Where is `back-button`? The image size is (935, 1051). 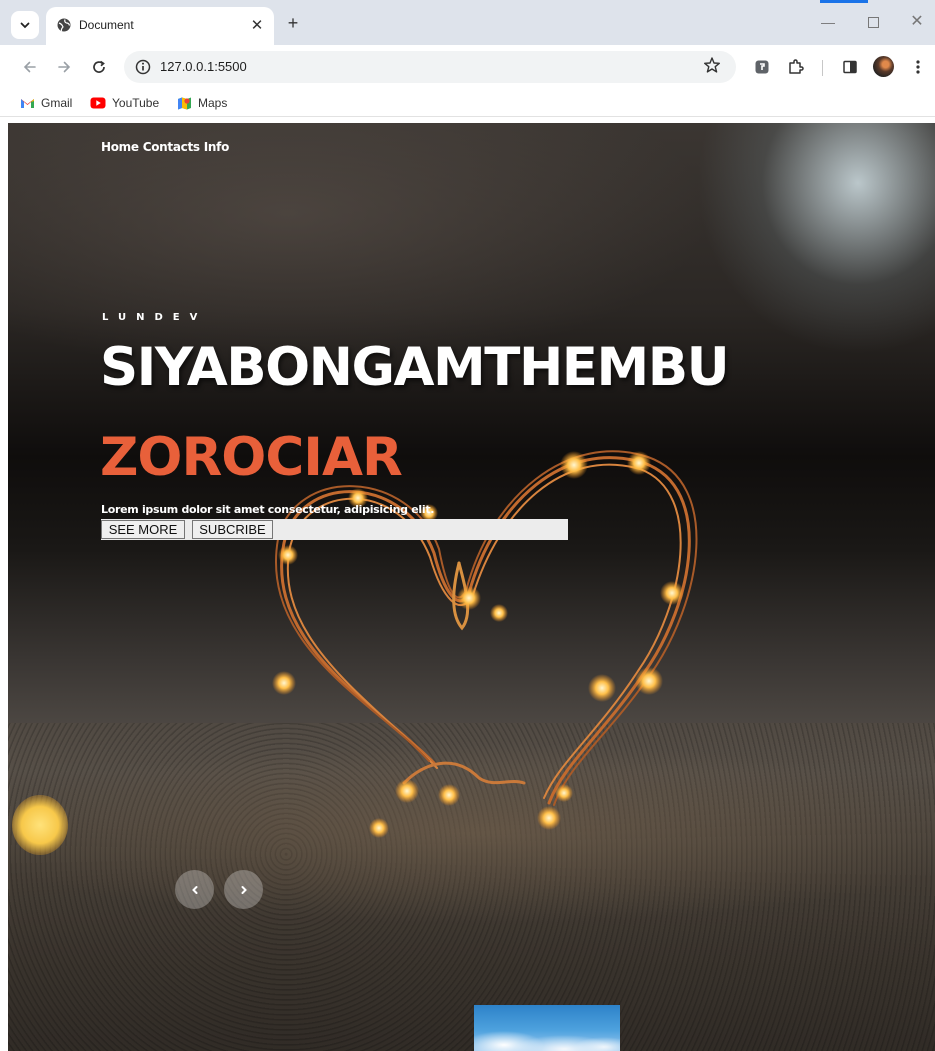 back-button is located at coordinates (30, 67).